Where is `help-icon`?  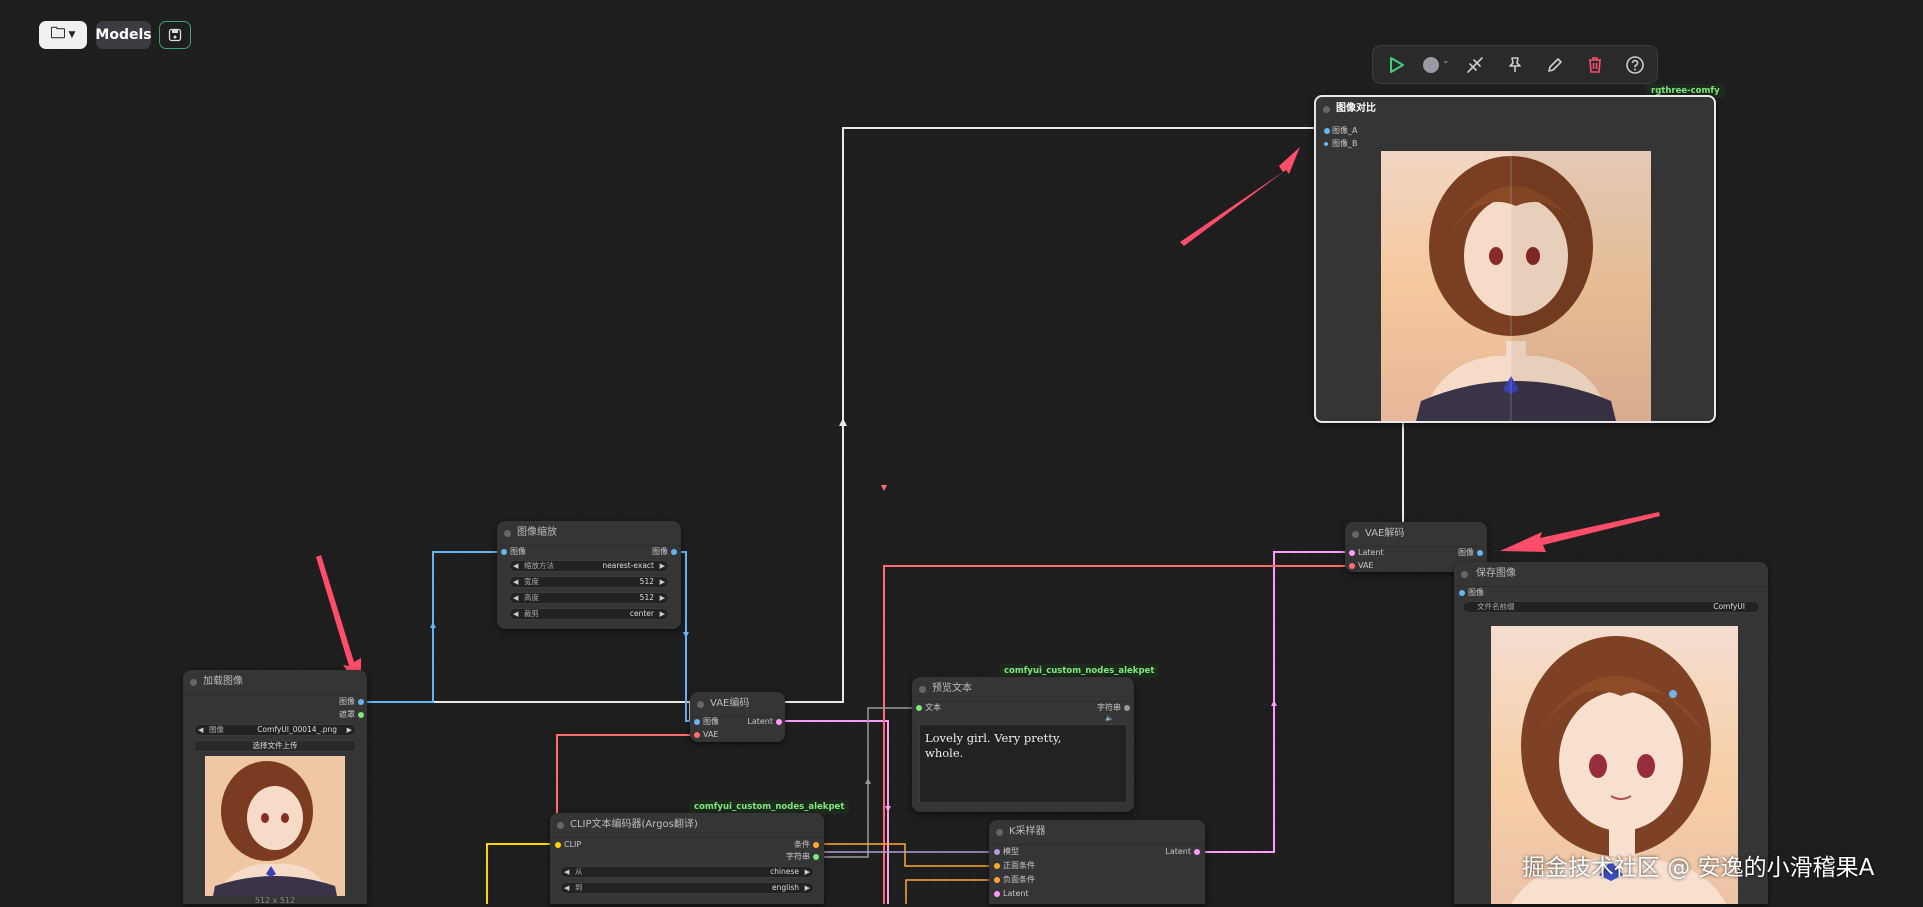 help-icon is located at coordinates (1635, 65).